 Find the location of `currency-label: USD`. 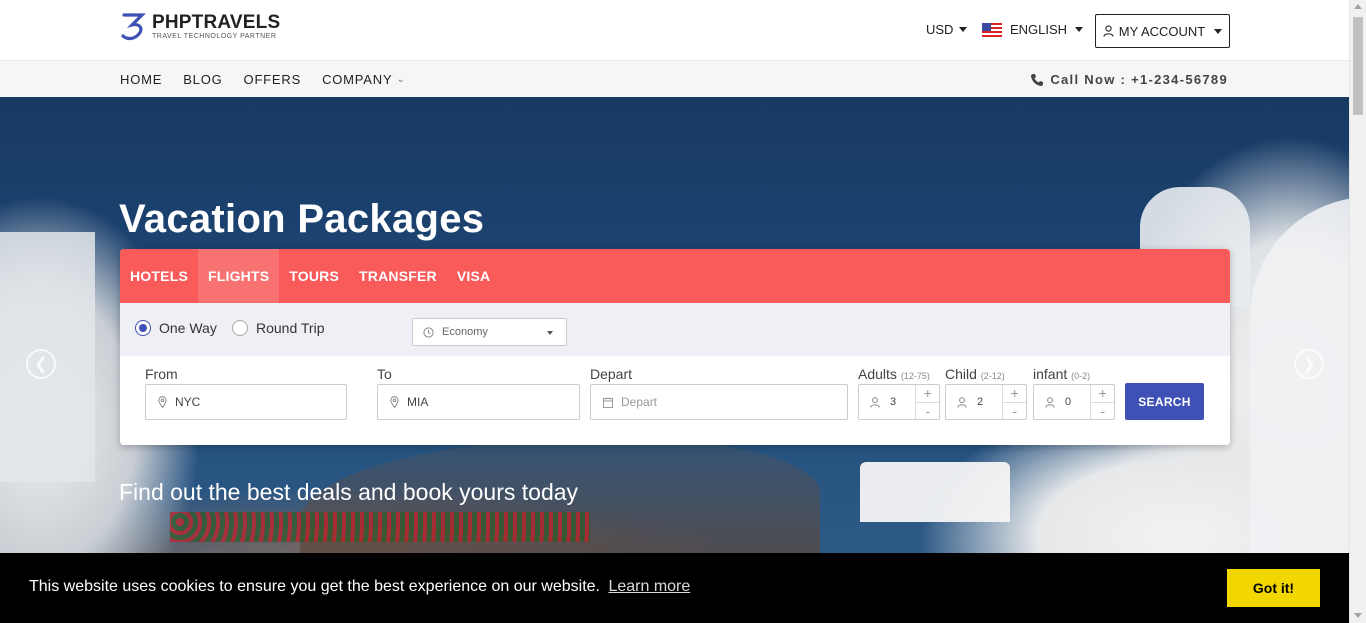

currency-label: USD is located at coordinates (940, 29).